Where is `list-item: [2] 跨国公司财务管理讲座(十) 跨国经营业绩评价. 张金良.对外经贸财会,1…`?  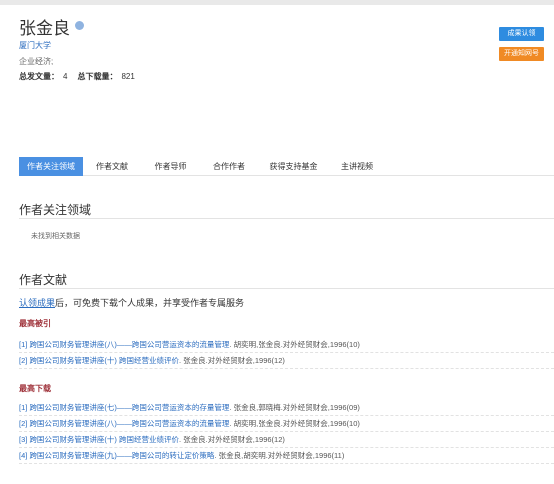 list-item: [2] 跨国公司财务管理讲座(十) 跨国经营业绩评价. 张金良.对外经贸财会,1… is located at coordinates (286, 361).